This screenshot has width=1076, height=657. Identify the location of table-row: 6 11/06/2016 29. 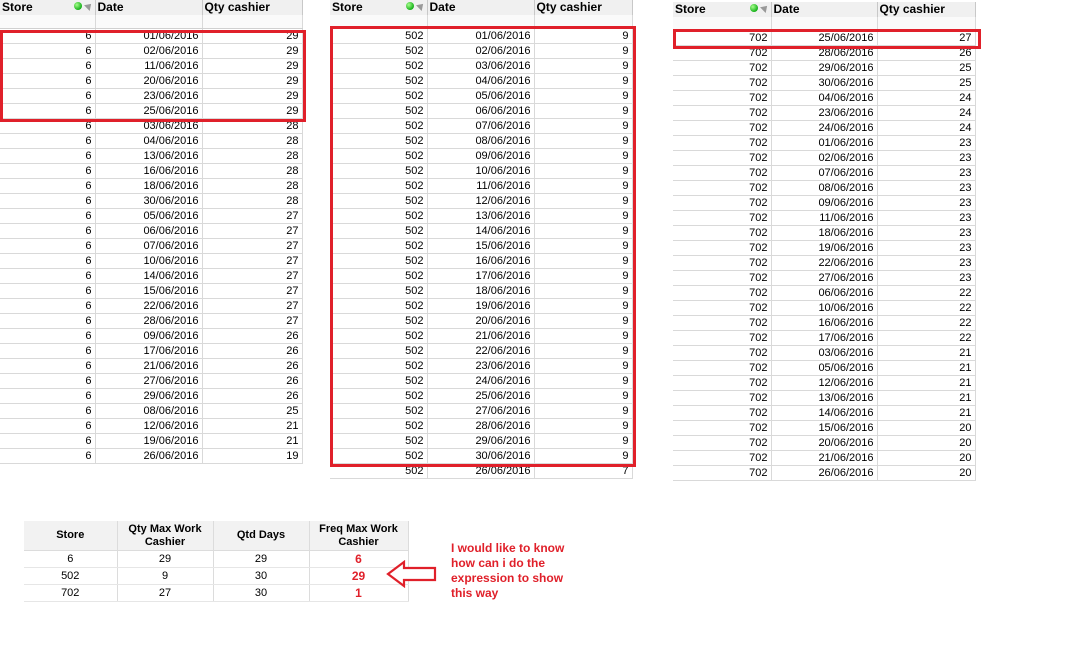
(151, 66).